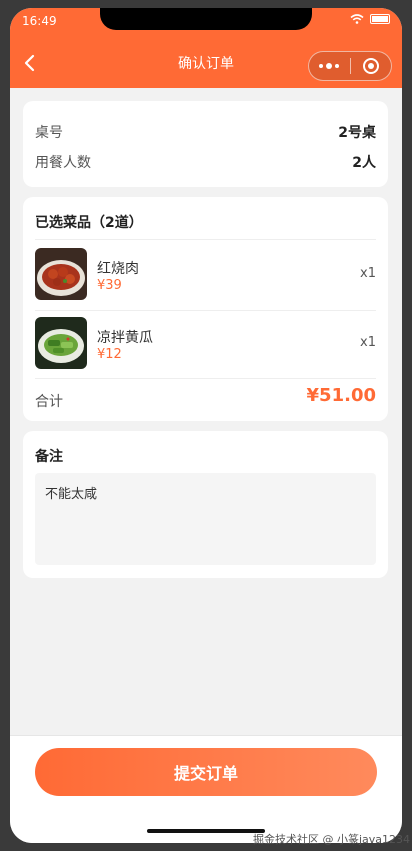 This screenshot has height=851, width=412. I want to click on bottom-bar: 提交订单, so click(206, 789).